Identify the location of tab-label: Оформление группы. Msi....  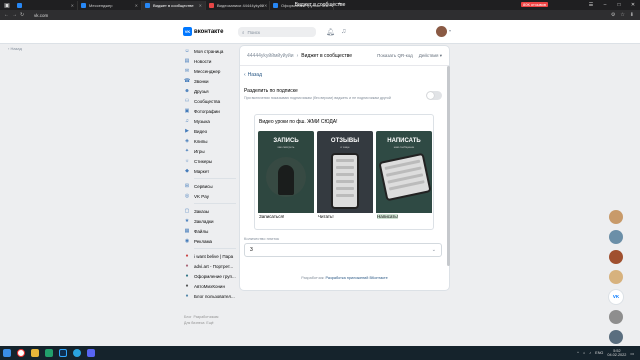
(306, 5).